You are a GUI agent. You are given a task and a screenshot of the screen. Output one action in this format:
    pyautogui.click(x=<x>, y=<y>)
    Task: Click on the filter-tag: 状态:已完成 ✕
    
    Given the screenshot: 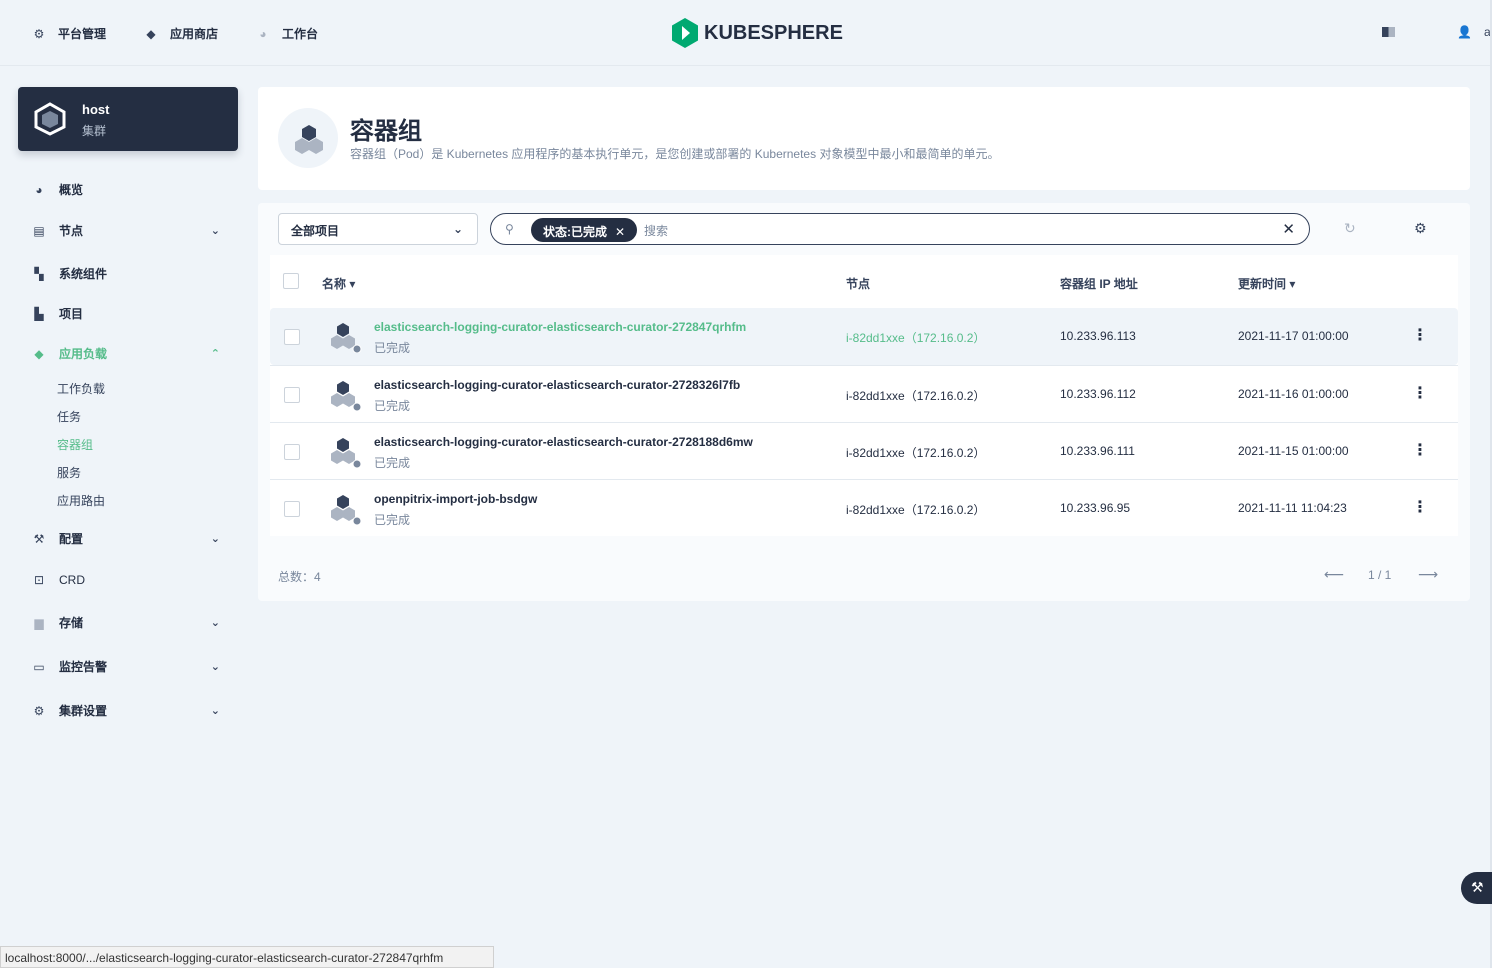 What is the action you would take?
    pyautogui.click(x=584, y=230)
    